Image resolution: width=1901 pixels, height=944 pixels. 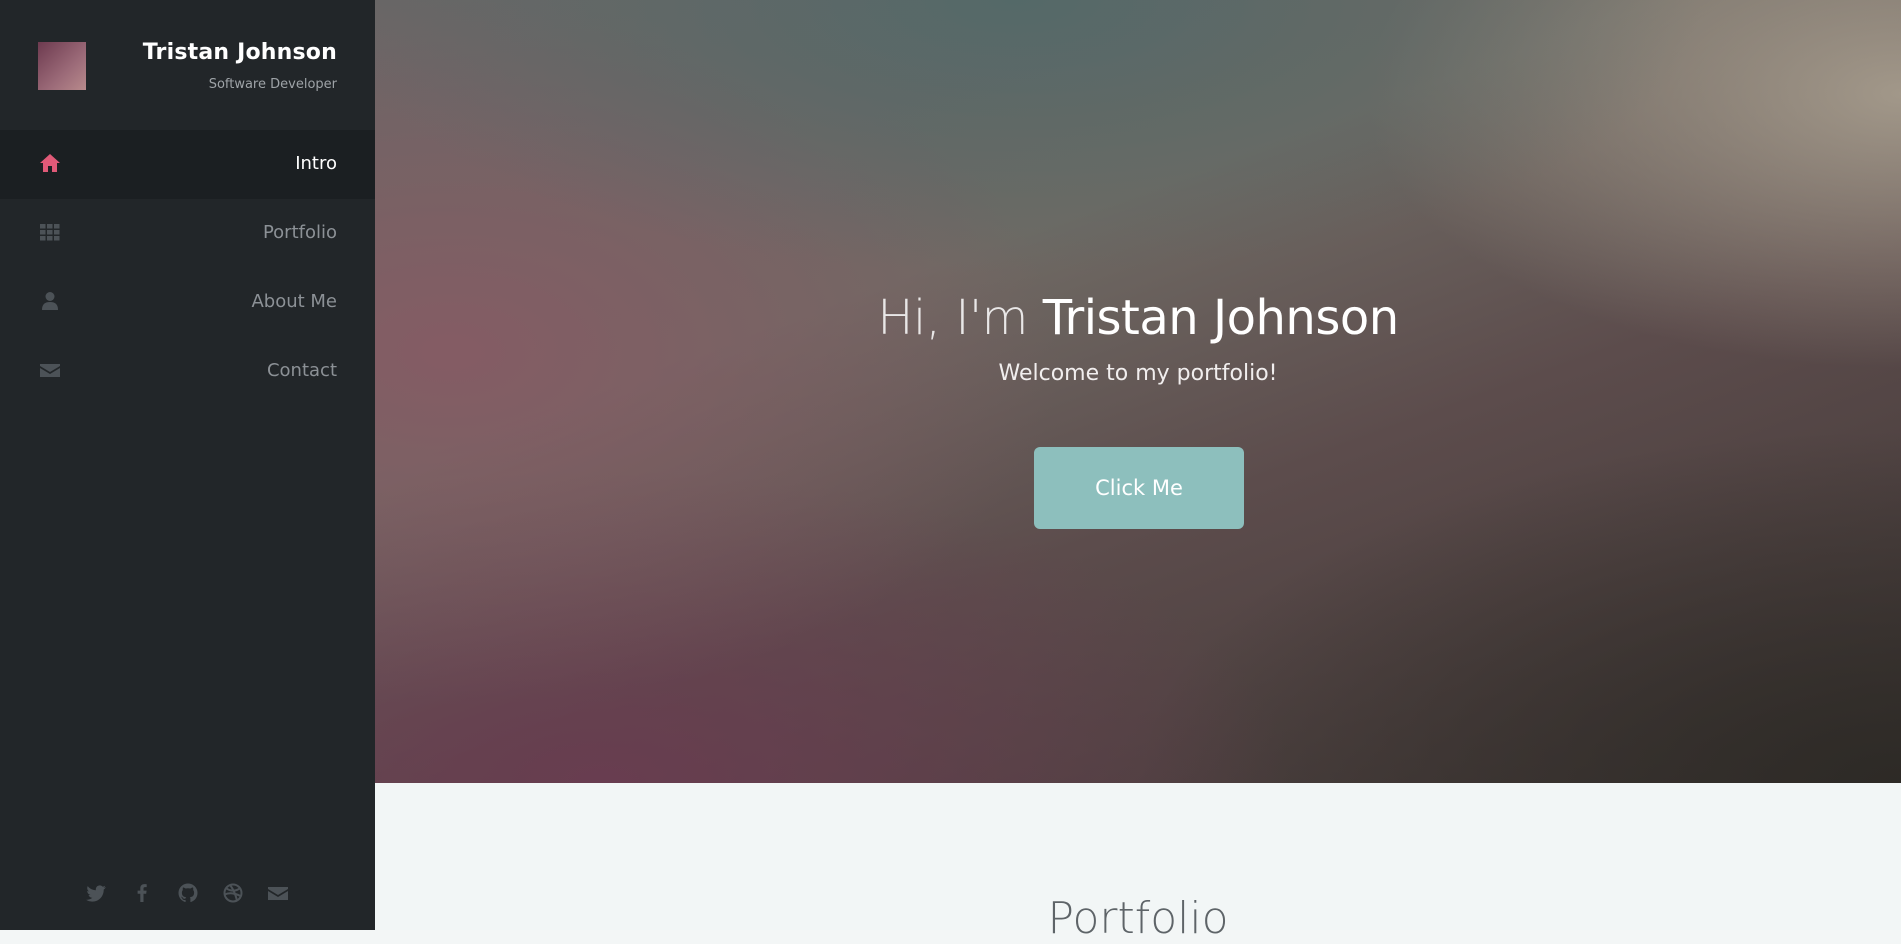 What do you see at coordinates (50, 163) in the screenshot?
I see `home-icon` at bounding box center [50, 163].